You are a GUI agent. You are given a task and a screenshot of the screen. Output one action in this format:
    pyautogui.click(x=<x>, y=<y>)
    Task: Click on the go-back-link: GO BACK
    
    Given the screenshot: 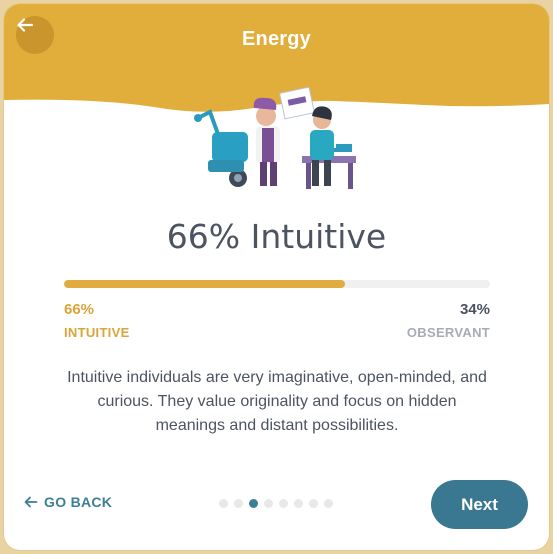 What is the action you would take?
    pyautogui.click(x=68, y=502)
    